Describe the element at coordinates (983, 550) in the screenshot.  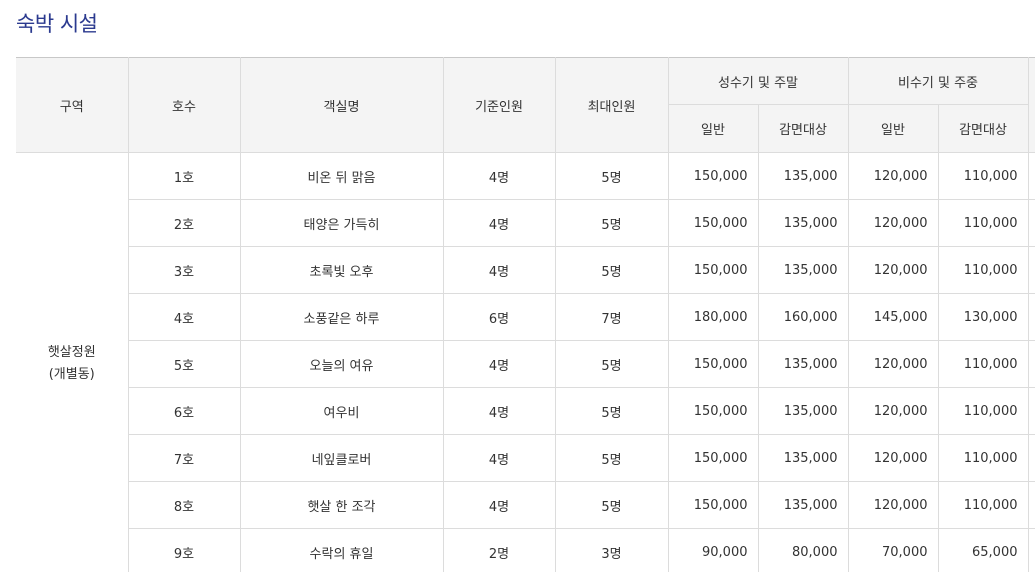
I see `off-discount-price: 65,000` at that location.